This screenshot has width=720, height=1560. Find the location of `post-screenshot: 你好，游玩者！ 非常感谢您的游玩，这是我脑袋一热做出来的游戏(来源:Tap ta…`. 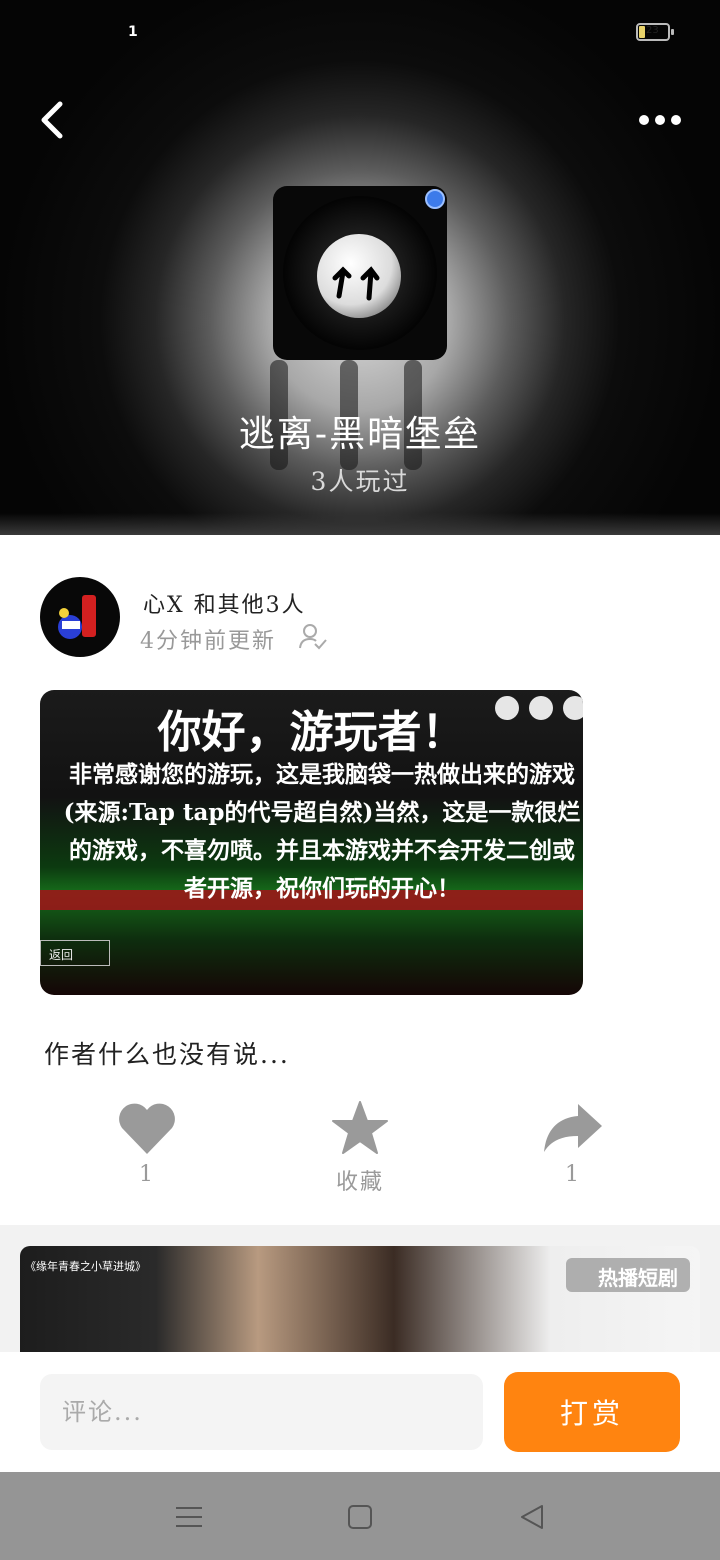

post-screenshot: 你好，游玩者！ 非常感谢您的游玩，这是我脑袋一热做出来的游戏(来源:Tap ta… is located at coordinates (311, 842).